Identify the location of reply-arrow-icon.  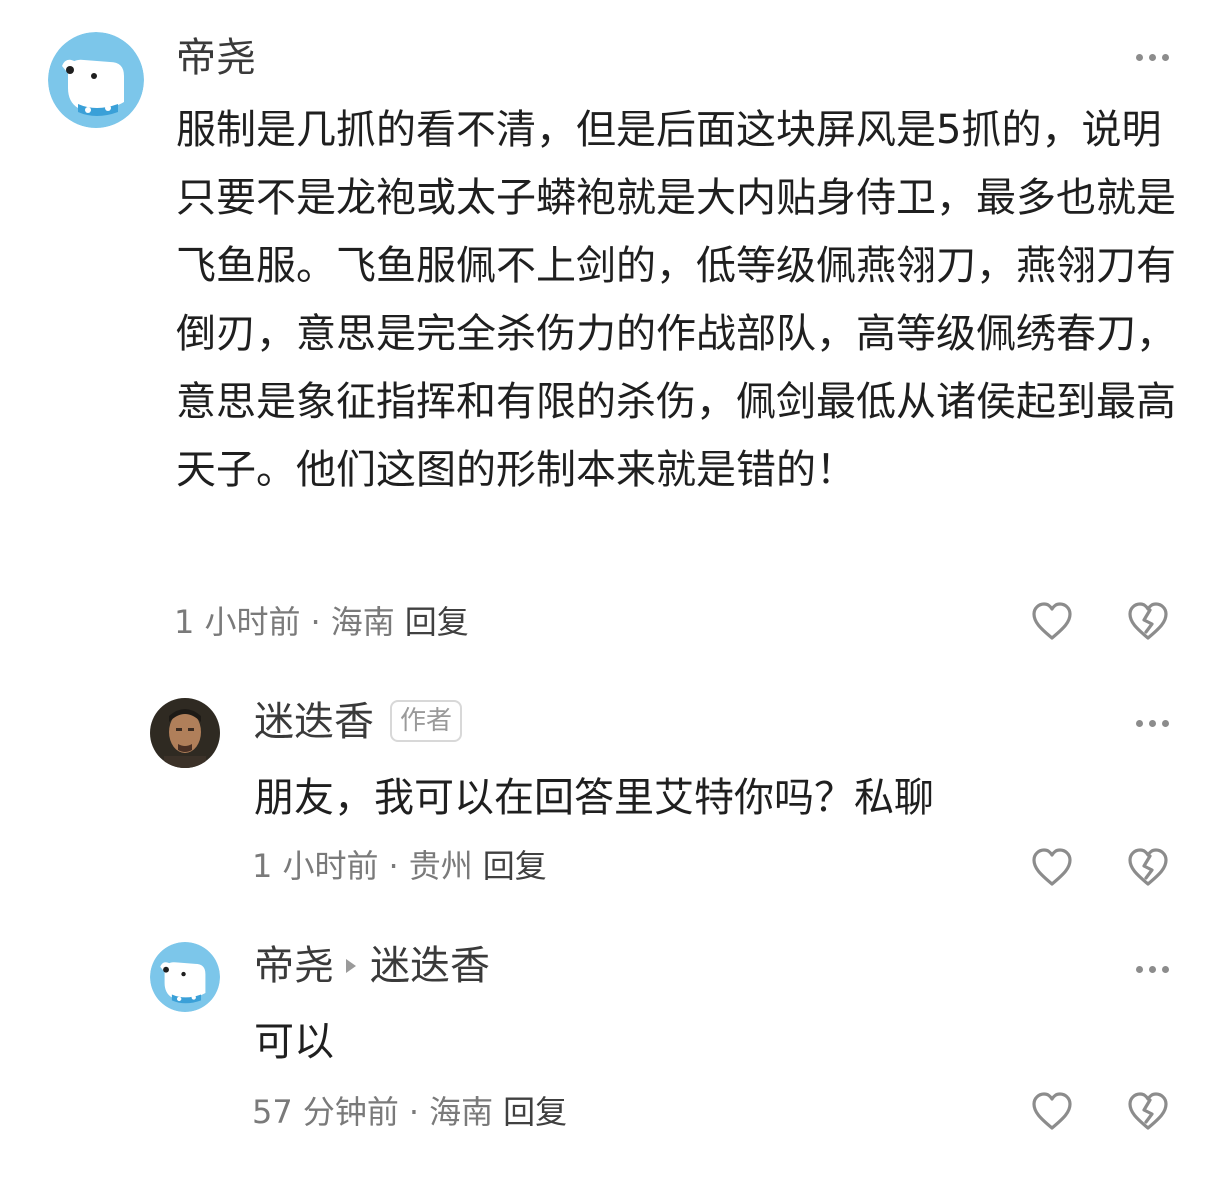
(351, 966).